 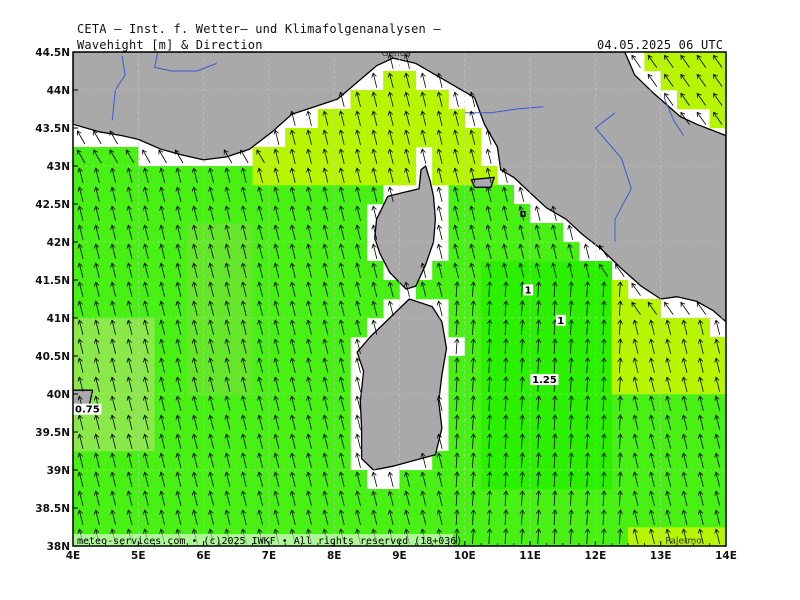 I want to click on x-tick-label: 6E, so click(x=203, y=556).